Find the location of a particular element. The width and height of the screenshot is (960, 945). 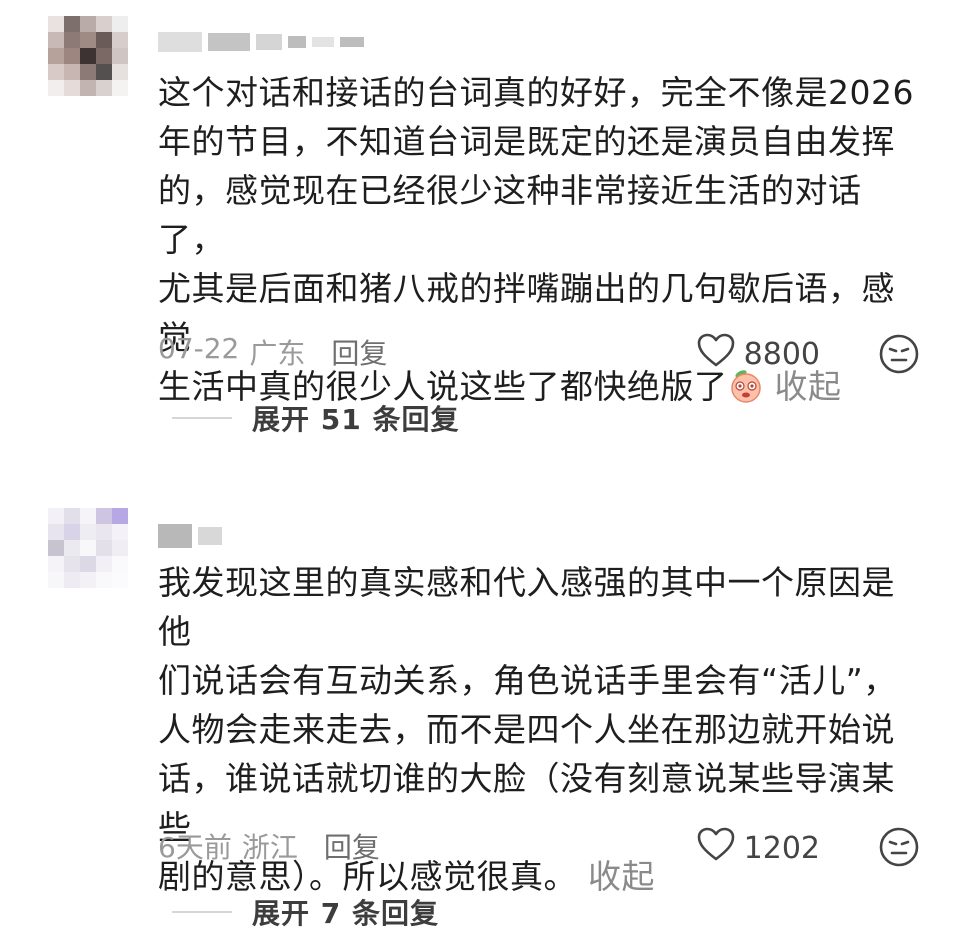

comment-date: 6天前 is located at coordinates (195, 847).